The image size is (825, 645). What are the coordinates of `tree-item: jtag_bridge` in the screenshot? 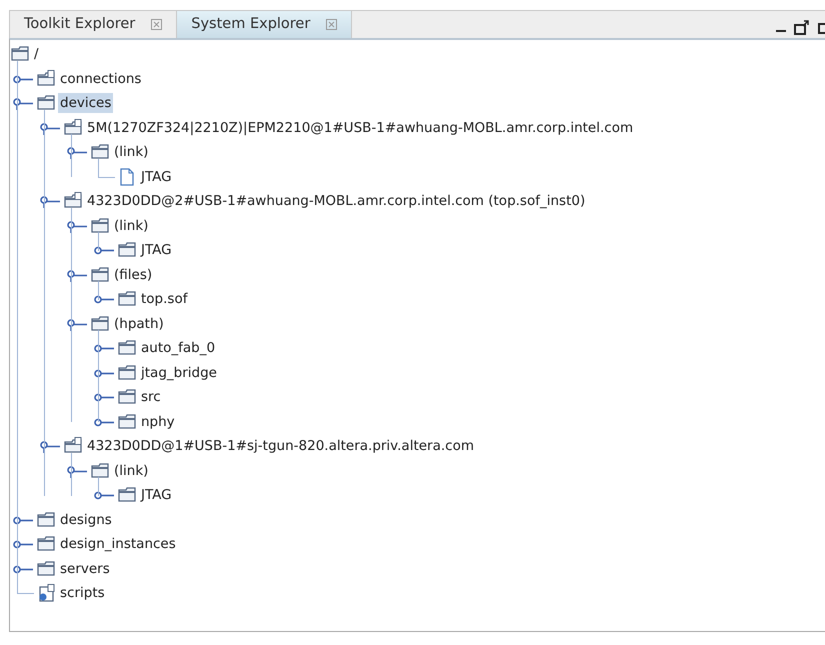 It's located at (179, 372).